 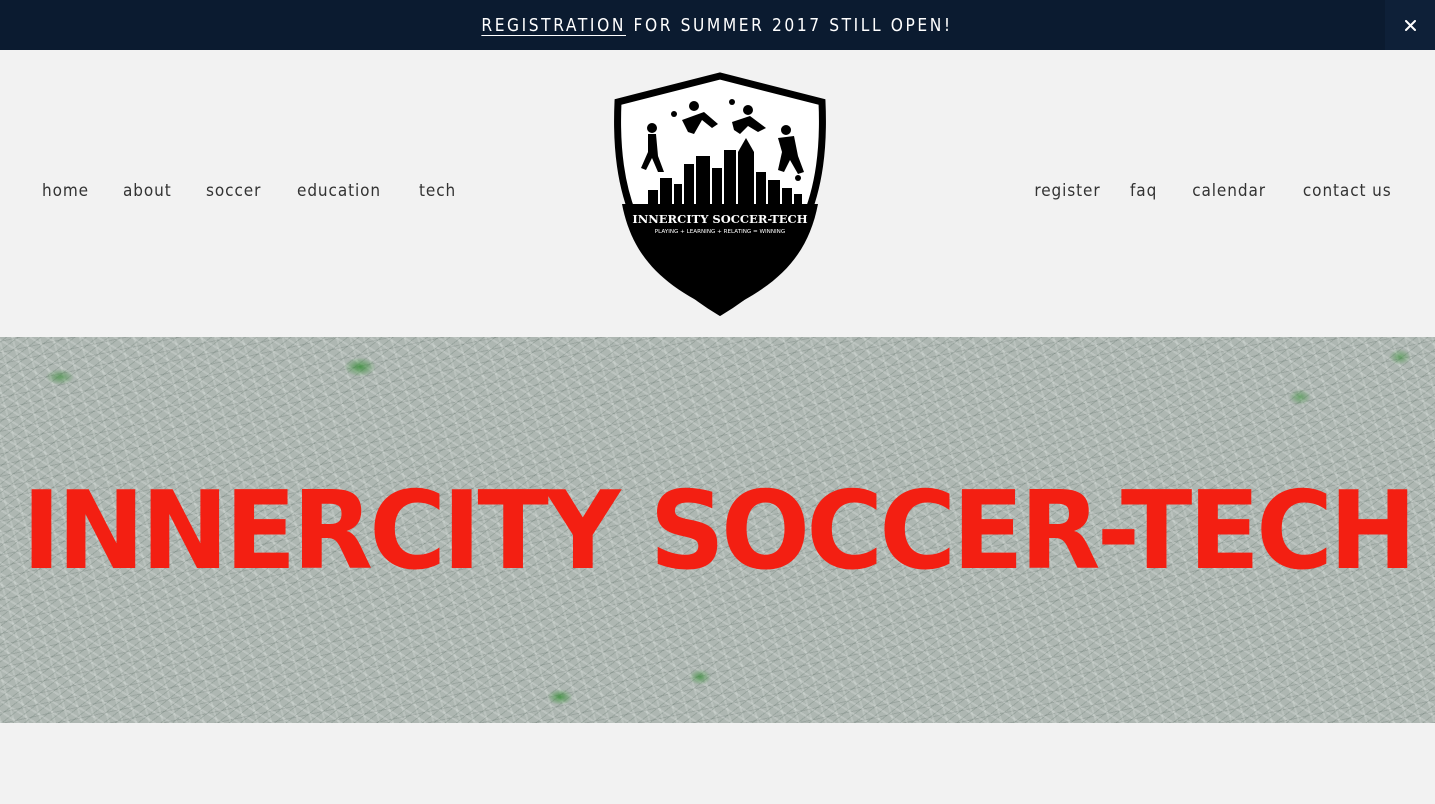 What do you see at coordinates (1230, 191) in the screenshot?
I see `nav-calendar: calendar` at bounding box center [1230, 191].